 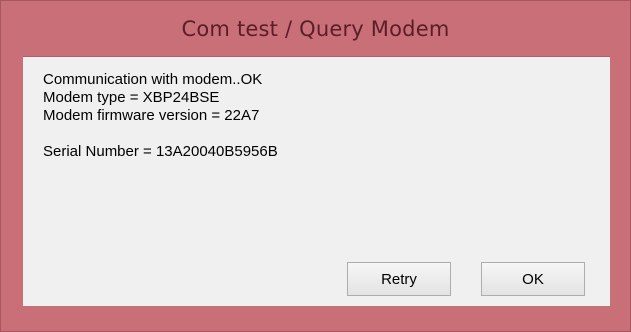 What do you see at coordinates (533, 279) in the screenshot?
I see `ok-button: OK` at bounding box center [533, 279].